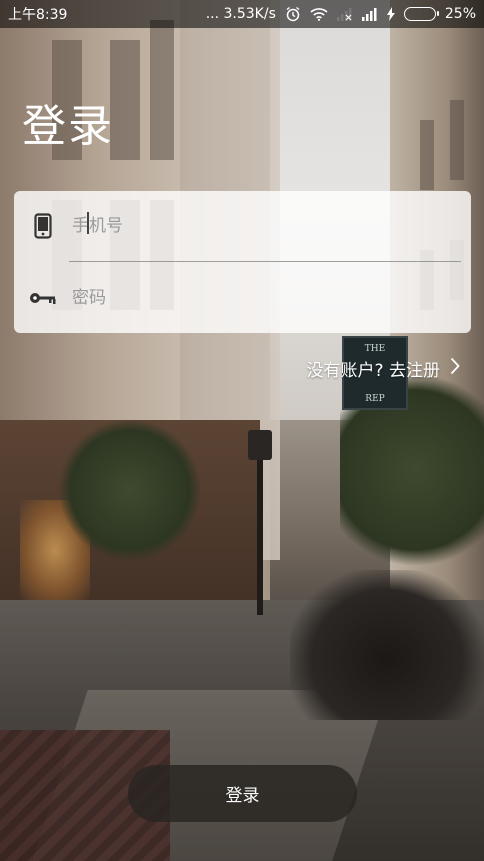 The width and height of the screenshot is (484, 861). What do you see at coordinates (252, 298) in the screenshot?
I see `password-input` at bounding box center [252, 298].